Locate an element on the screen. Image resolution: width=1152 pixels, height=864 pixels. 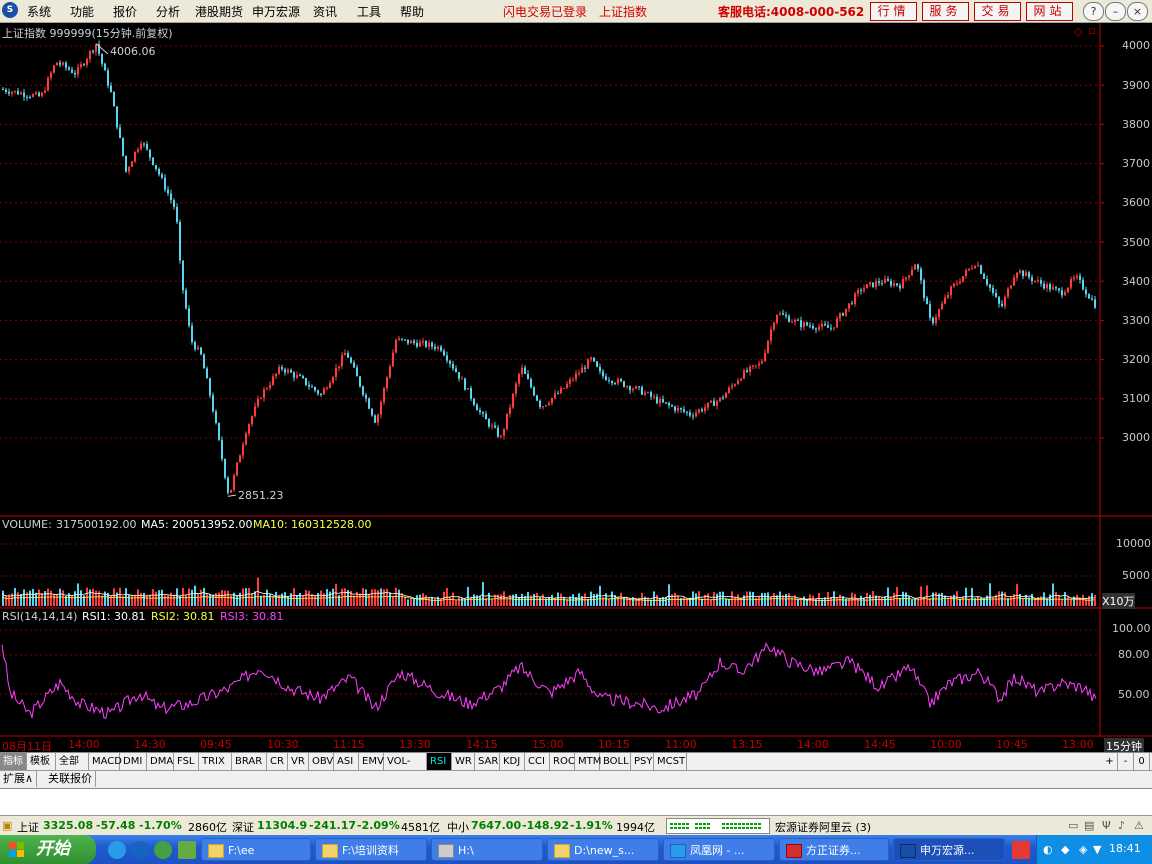
chrome-icon is located at coordinates (140, 850).